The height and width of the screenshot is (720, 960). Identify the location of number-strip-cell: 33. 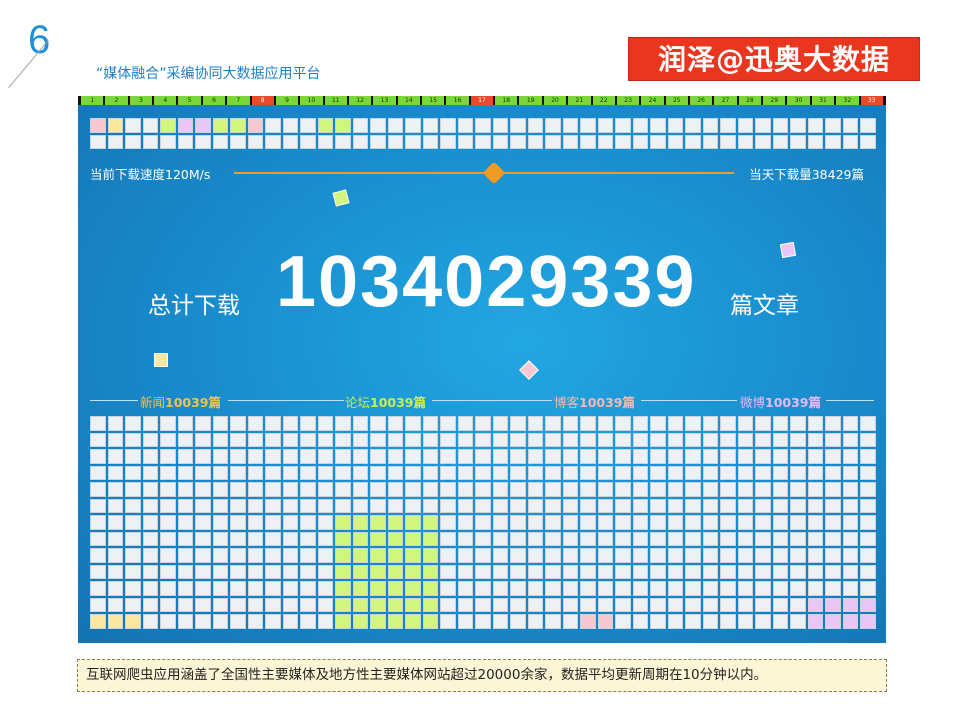
(871, 100).